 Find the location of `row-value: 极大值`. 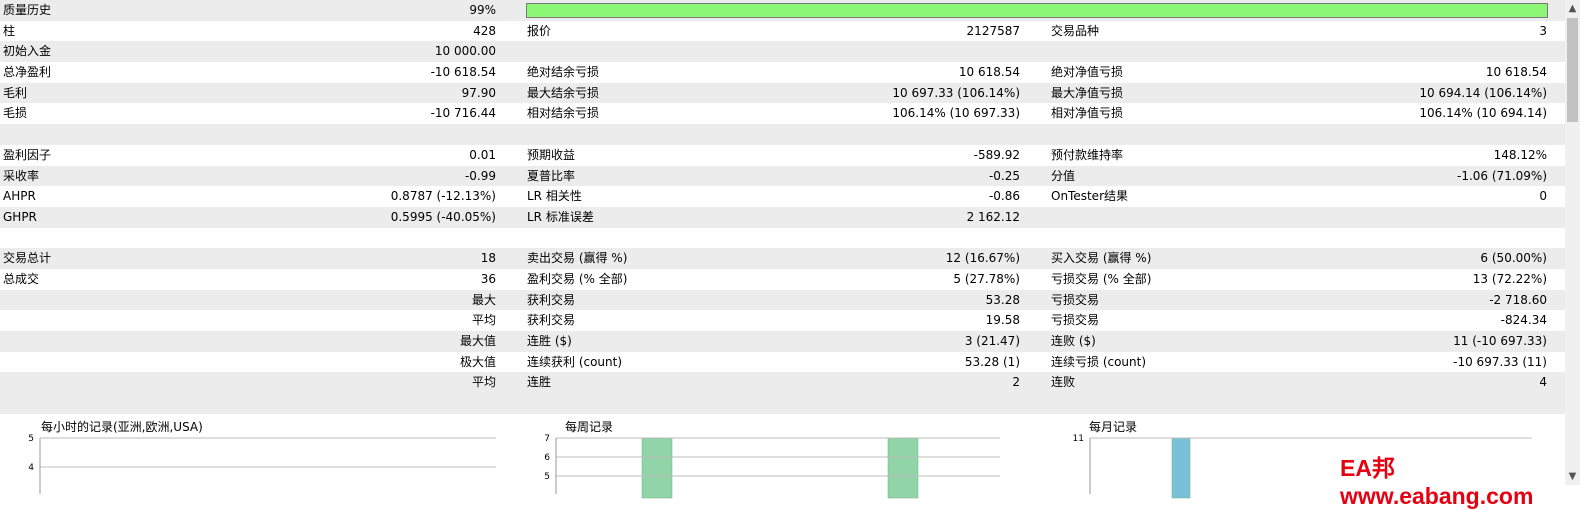

row-value: 极大值 is located at coordinates (477, 361).